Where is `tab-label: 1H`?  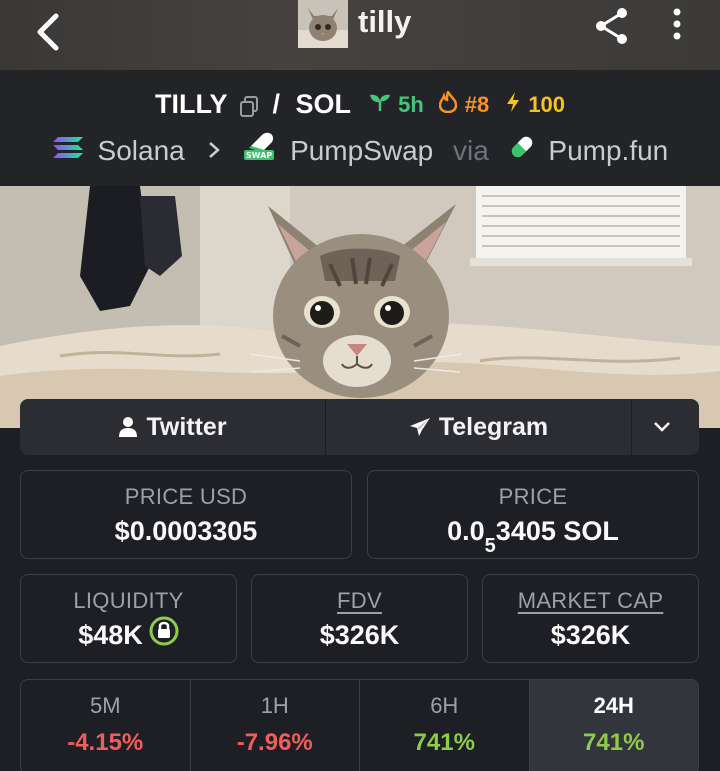
tab-label: 1H is located at coordinates (274, 705).